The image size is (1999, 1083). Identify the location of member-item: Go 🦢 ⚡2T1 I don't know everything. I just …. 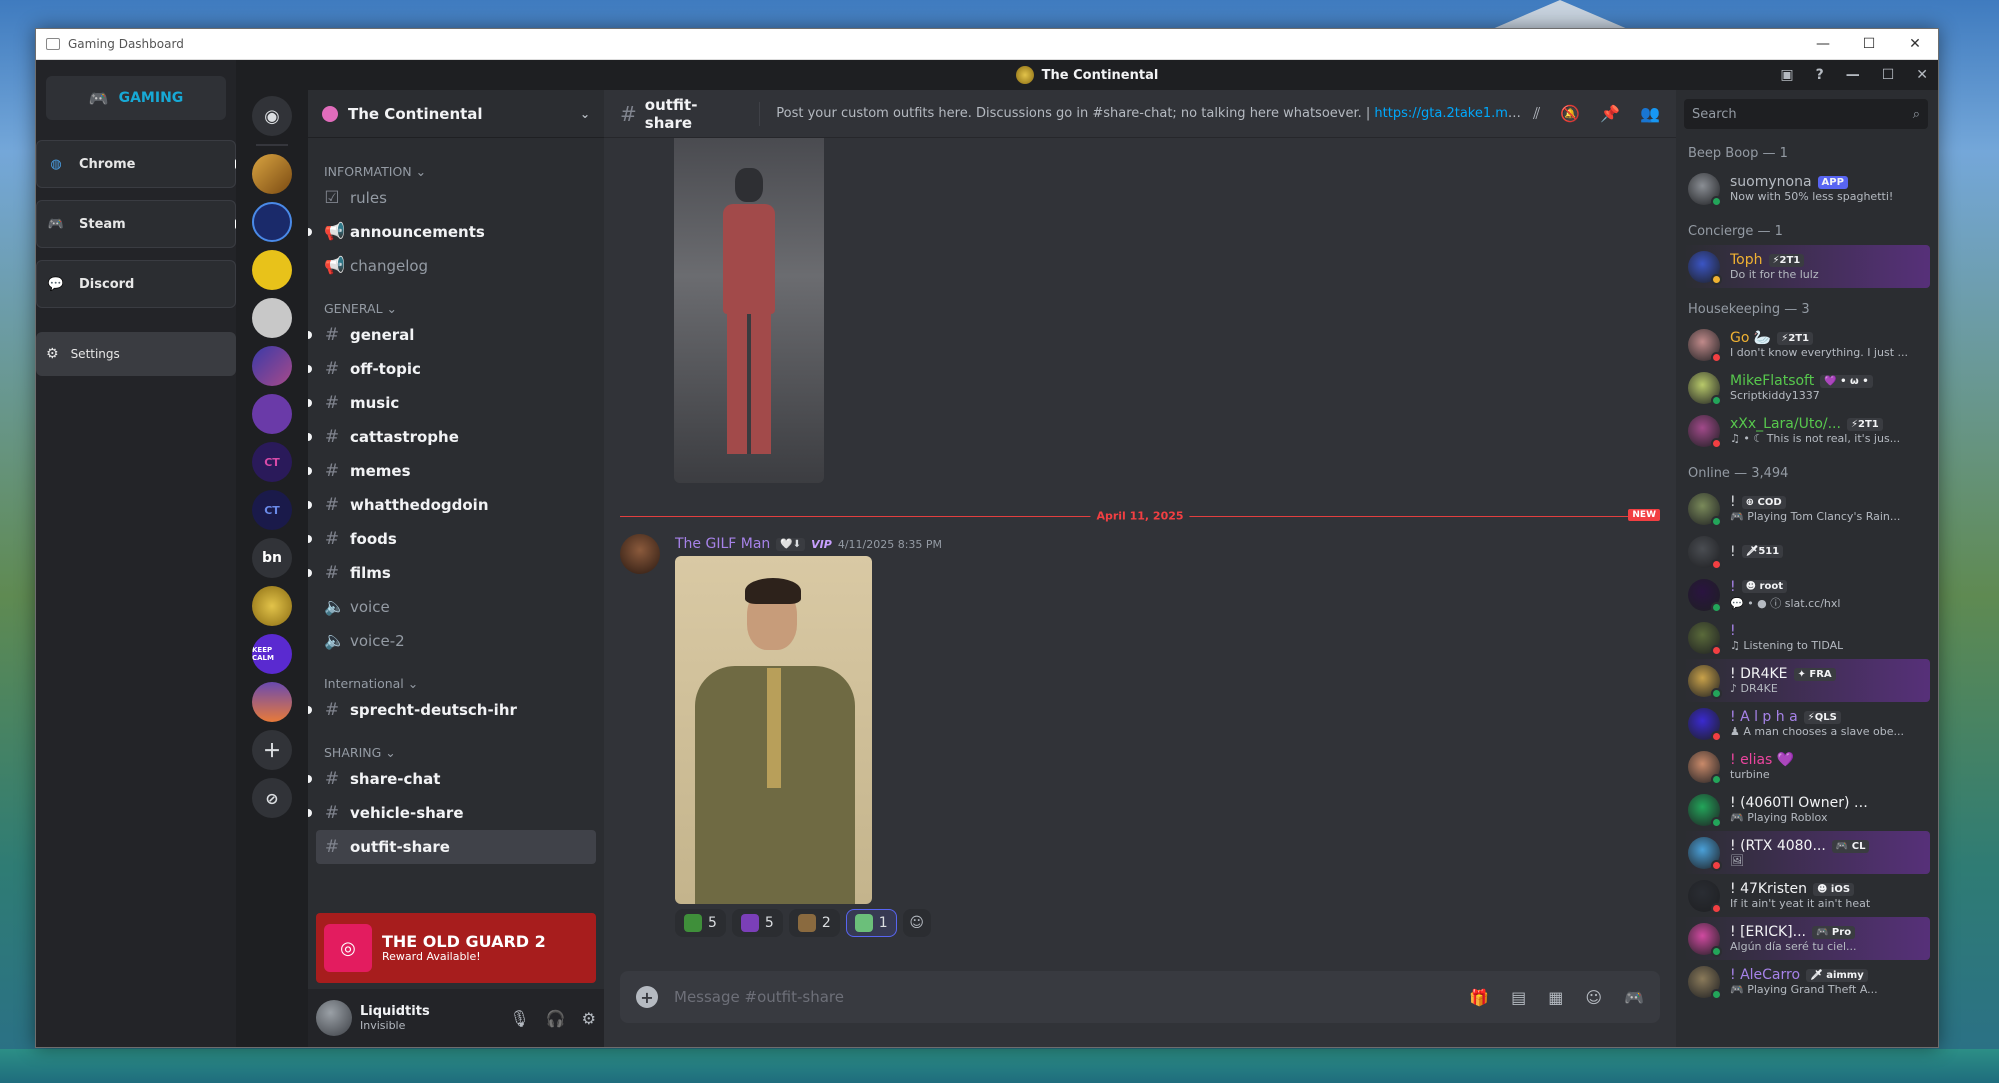
(1807, 344).